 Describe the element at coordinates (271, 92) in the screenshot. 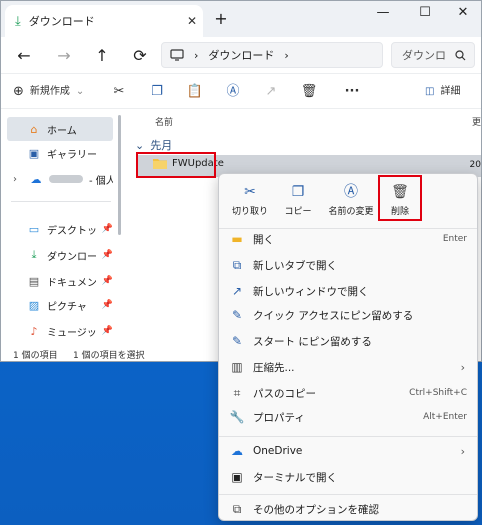

I see `share-button: ↗` at that location.